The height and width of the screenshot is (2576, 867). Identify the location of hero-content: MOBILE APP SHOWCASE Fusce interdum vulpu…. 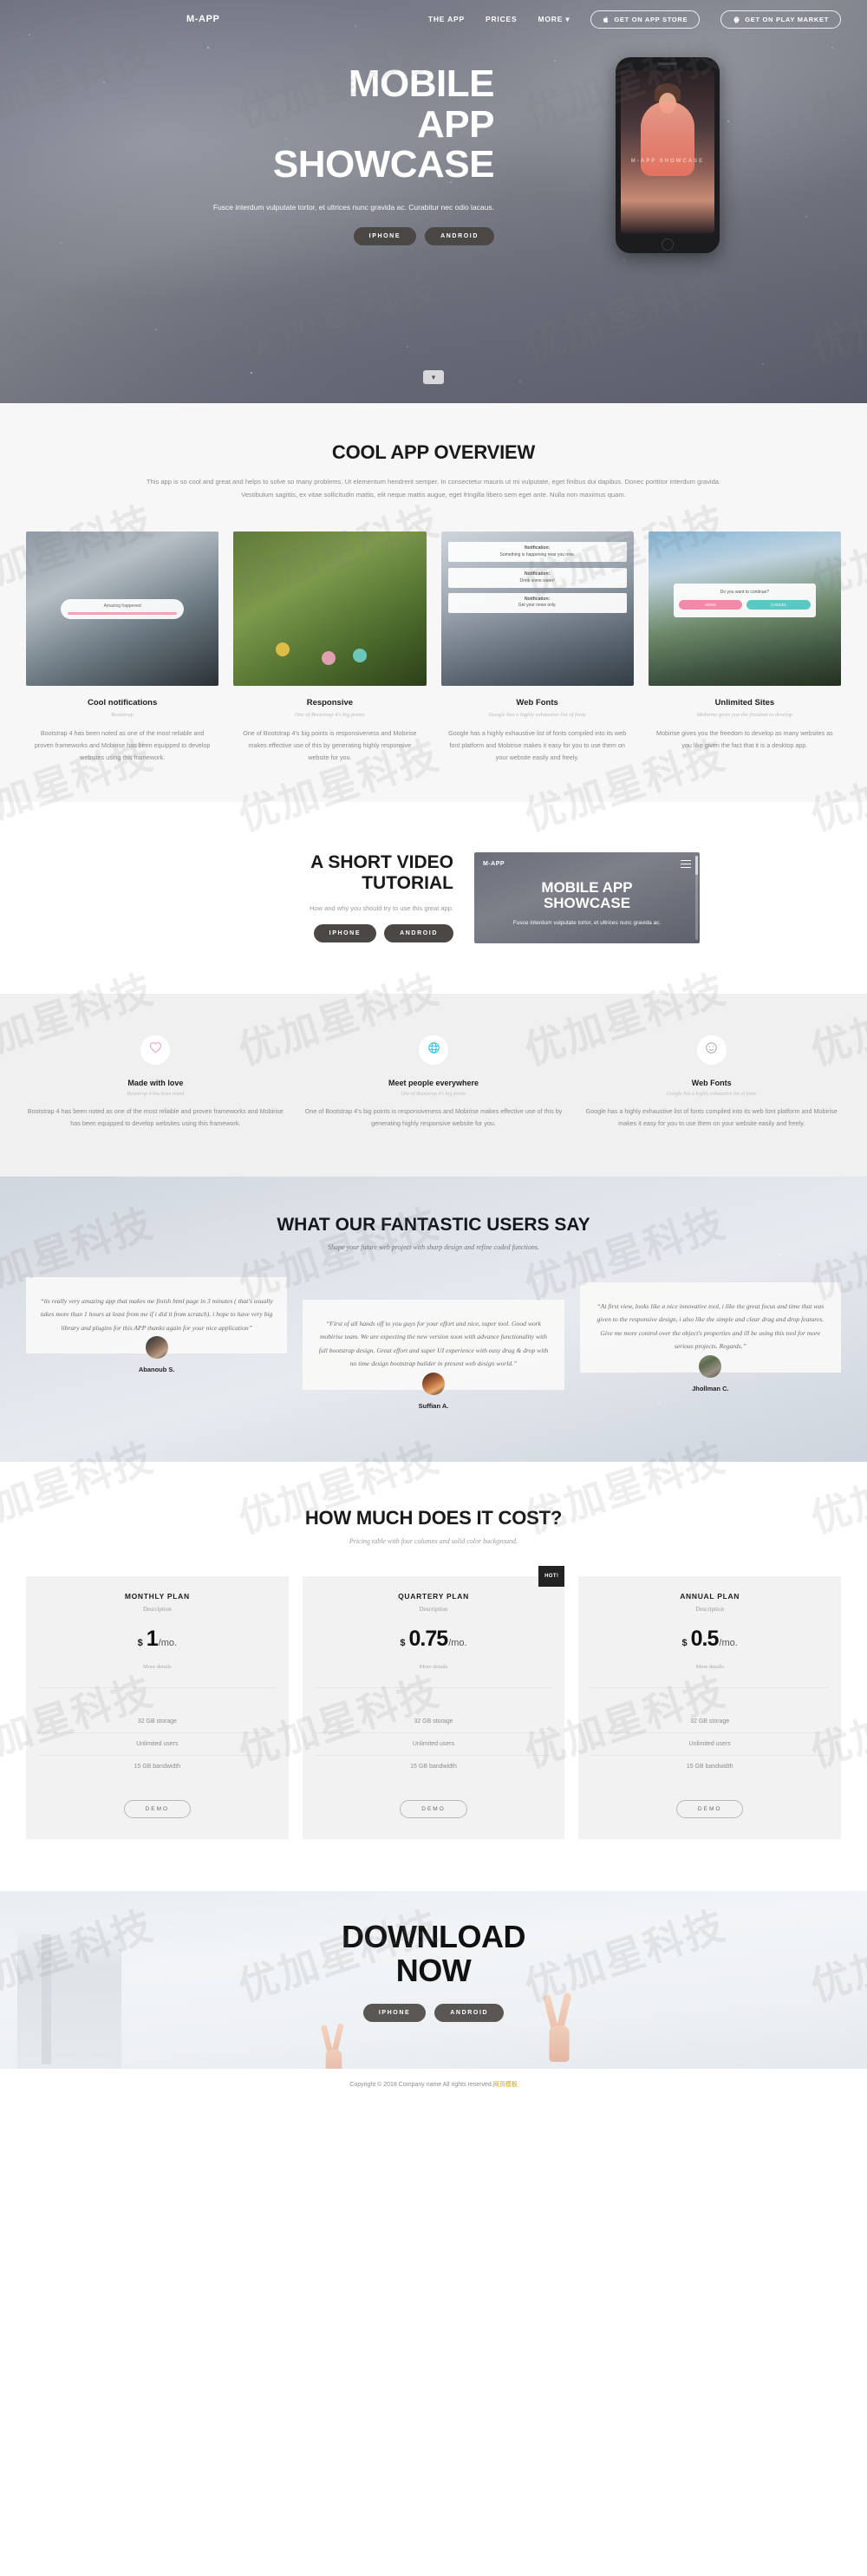
(433, 145).